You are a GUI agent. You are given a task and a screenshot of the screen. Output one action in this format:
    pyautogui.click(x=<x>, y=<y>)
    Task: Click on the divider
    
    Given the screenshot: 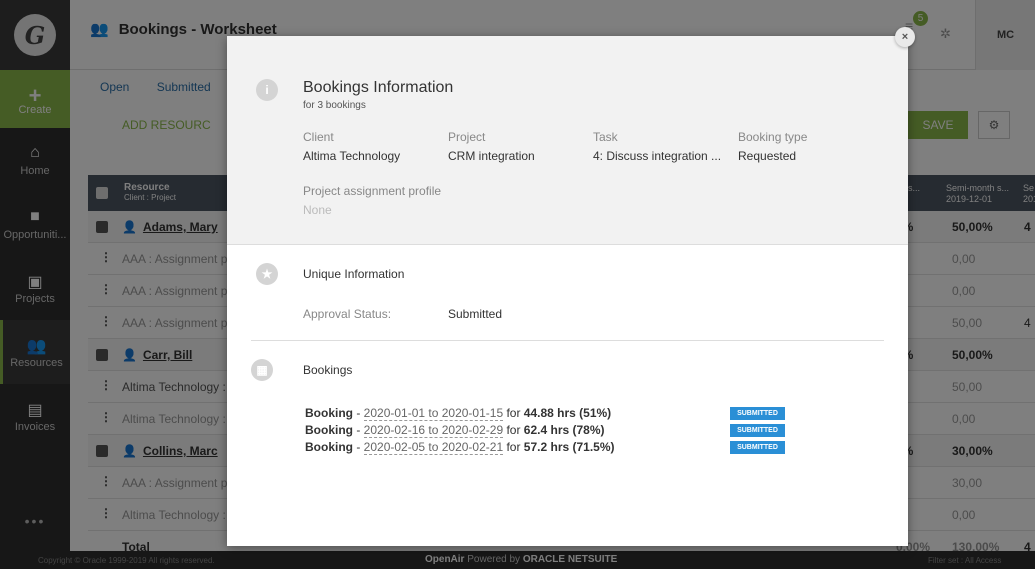 What is the action you would take?
    pyautogui.click(x=567, y=340)
    